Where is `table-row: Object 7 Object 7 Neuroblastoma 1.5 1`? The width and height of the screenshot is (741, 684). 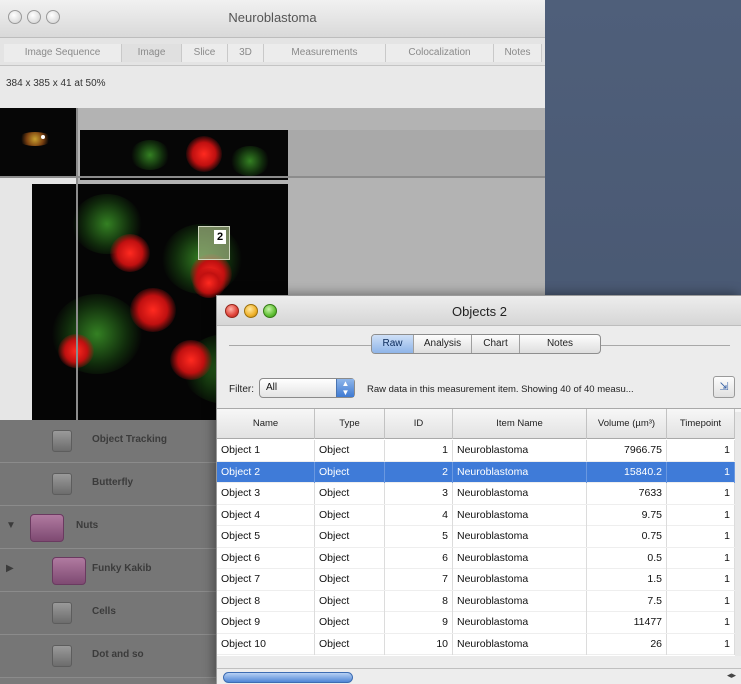
table-row: Object 7 Object 7 Neuroblastoma 1.5 1 is located at coordinates (479, 580).